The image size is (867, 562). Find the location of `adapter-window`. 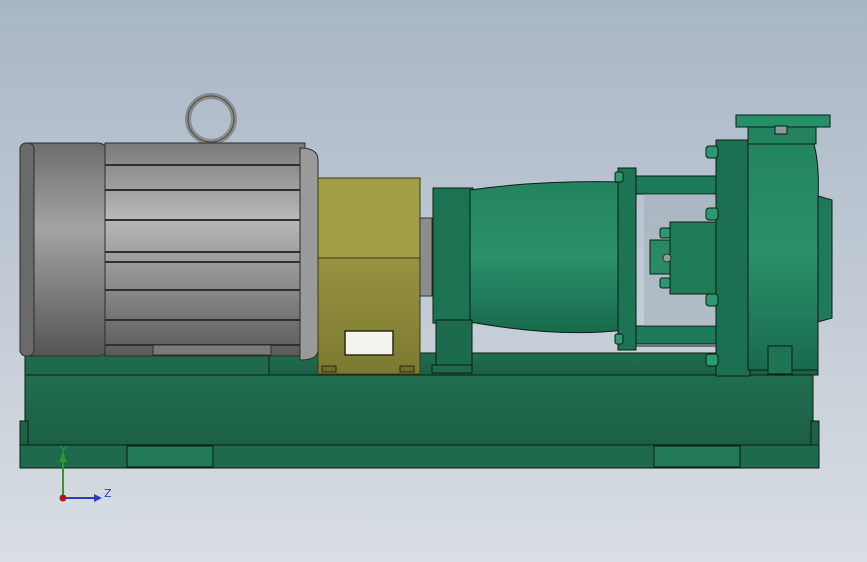

adapter-window is located at coordinates (369, 343).